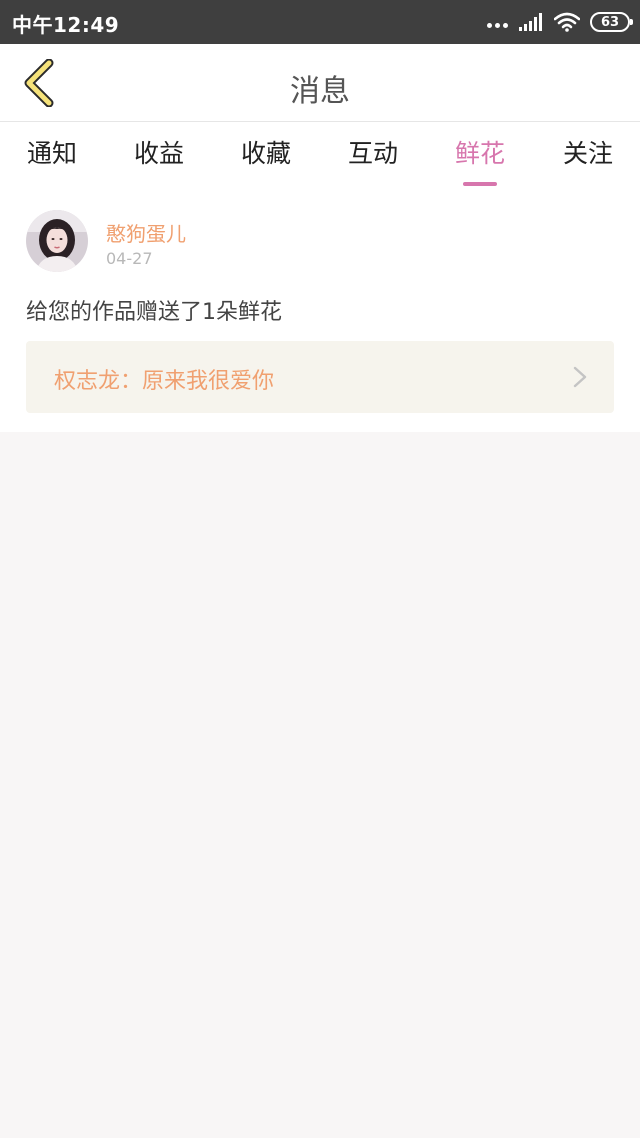 The height and width of the screenshot is (1138, 640). I want to click on tab-flowers: 鲜花, so click(480, 160).